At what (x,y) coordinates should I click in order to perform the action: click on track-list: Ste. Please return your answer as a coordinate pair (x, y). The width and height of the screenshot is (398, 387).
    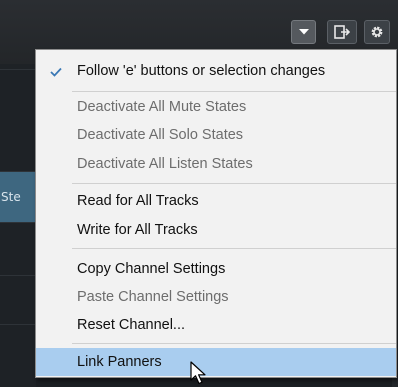
    Looking at the image, I should click on (18, 225).